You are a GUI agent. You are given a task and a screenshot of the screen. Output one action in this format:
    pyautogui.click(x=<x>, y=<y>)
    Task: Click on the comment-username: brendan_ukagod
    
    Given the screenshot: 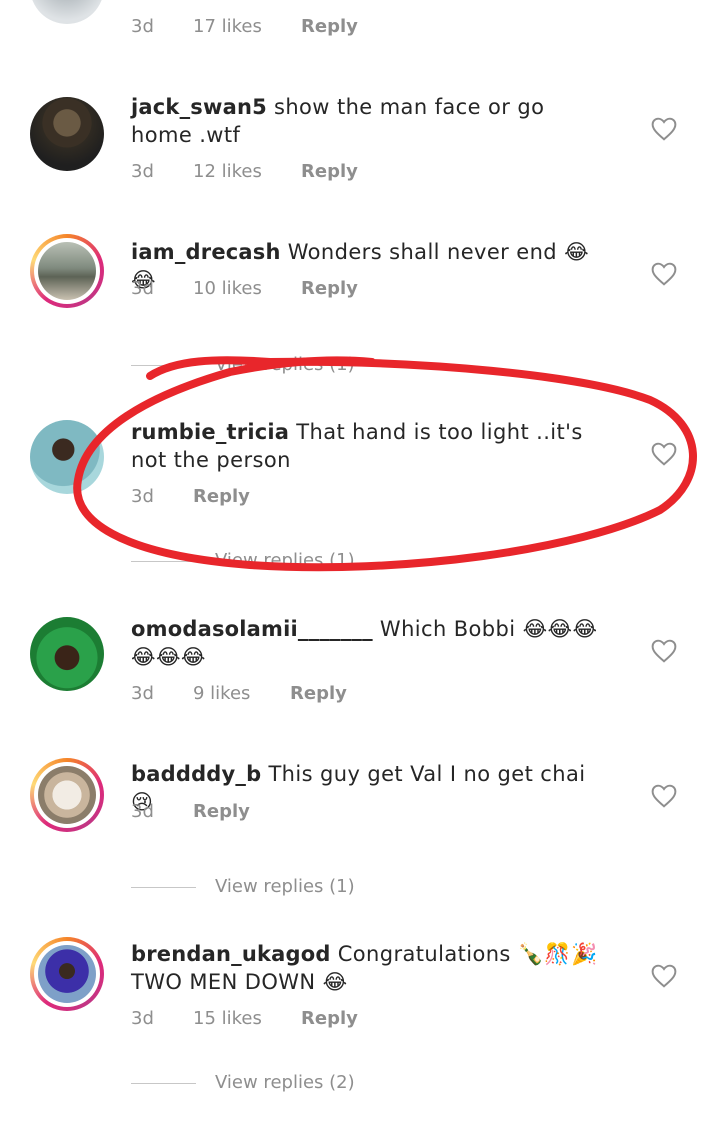 What is the action you would take?
    pyautogui.click(x=231, y=954)
    